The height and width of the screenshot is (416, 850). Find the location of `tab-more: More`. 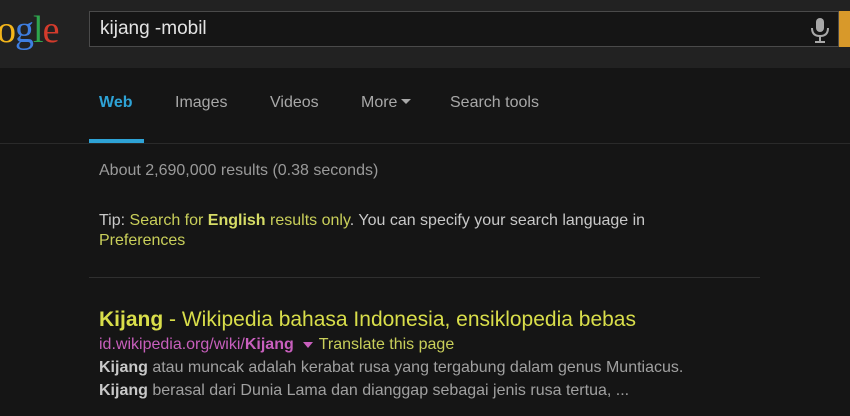

tab-more: More is located at coordinates (386, 103).